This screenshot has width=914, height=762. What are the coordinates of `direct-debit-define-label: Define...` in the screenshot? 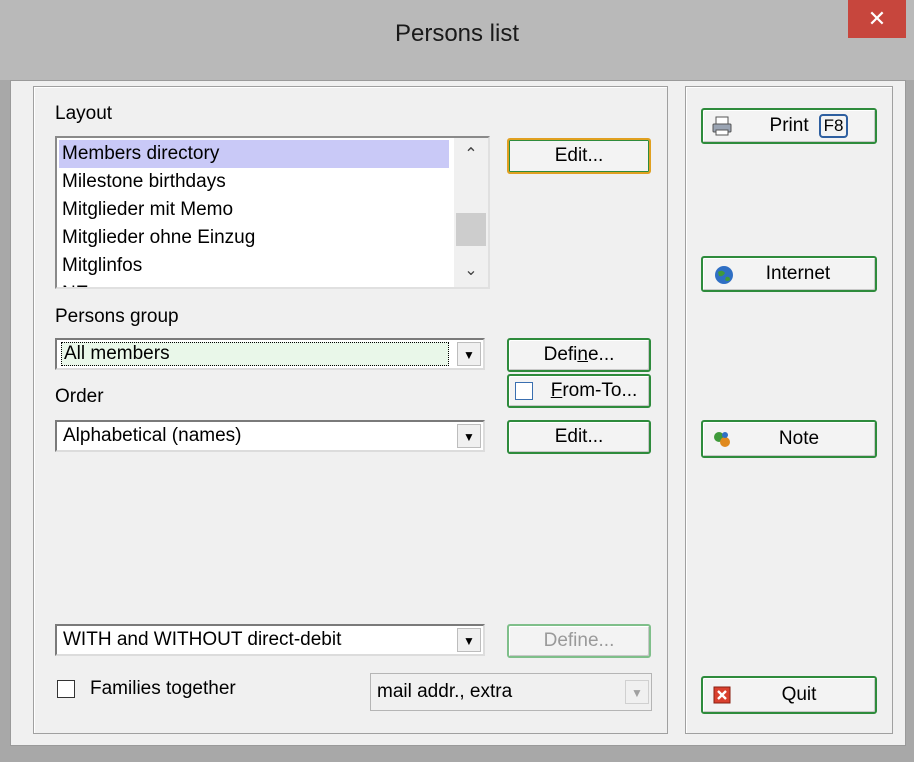 It's located at (579, 640).